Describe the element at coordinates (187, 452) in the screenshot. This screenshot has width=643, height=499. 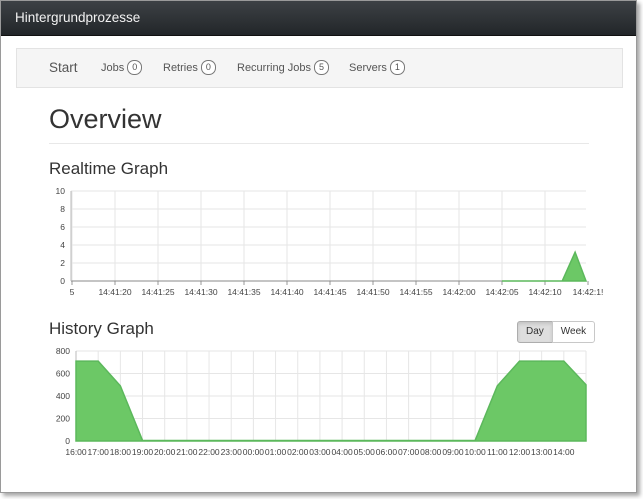
I see `x-tick-label: 21:00` at that location.